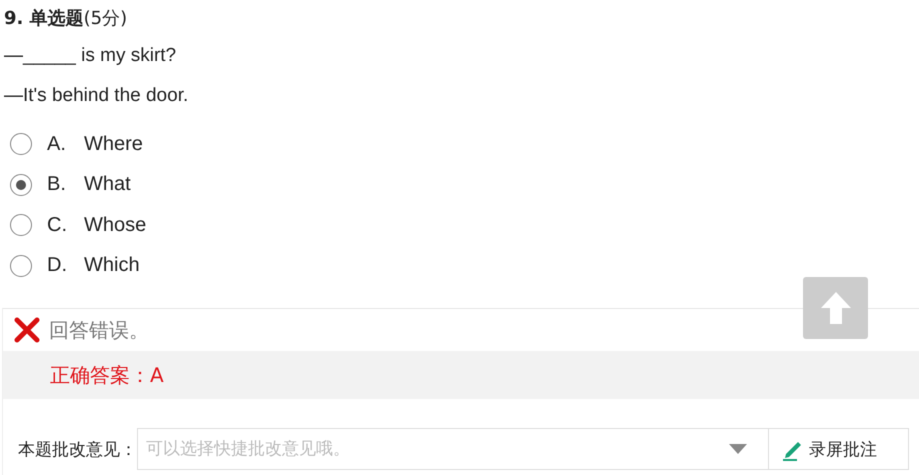 The height and width of the screenshot is (475, 919). I want to click on comment-label: 本题批改意见：, so click(77, 449).